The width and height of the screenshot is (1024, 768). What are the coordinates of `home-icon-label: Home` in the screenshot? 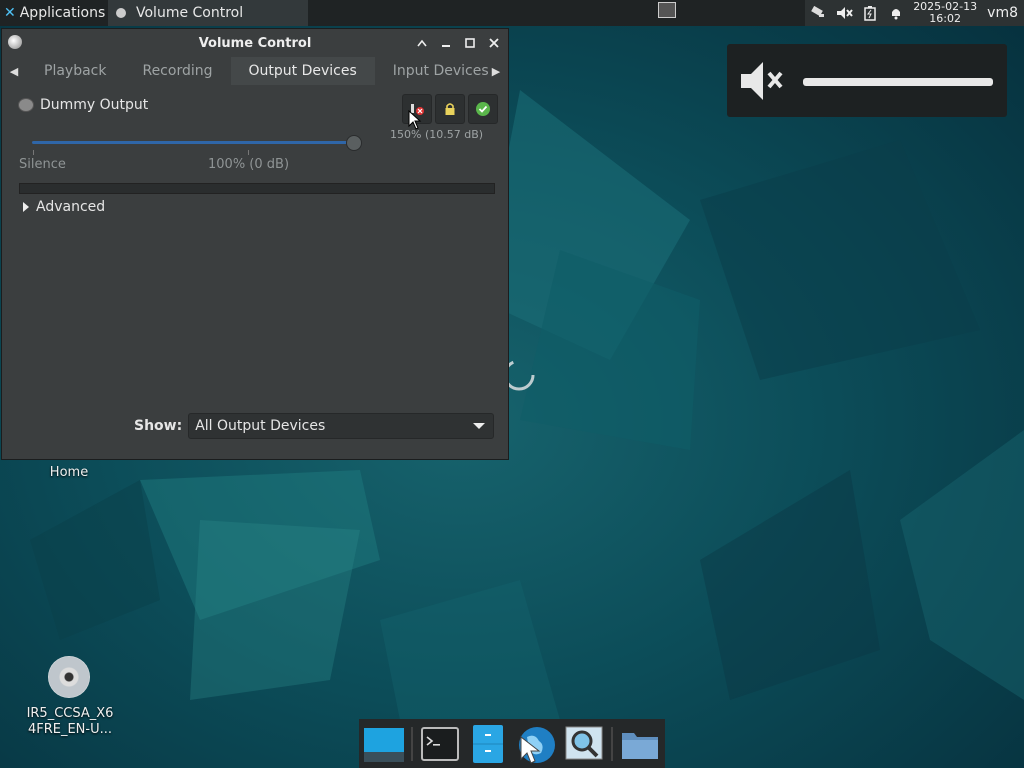 It's located at (69, 472).